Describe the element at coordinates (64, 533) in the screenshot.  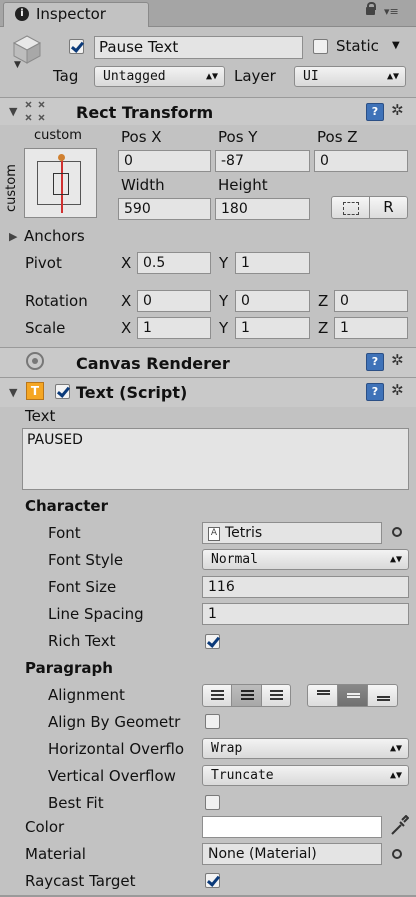
I see `font-label: Font` at that location.